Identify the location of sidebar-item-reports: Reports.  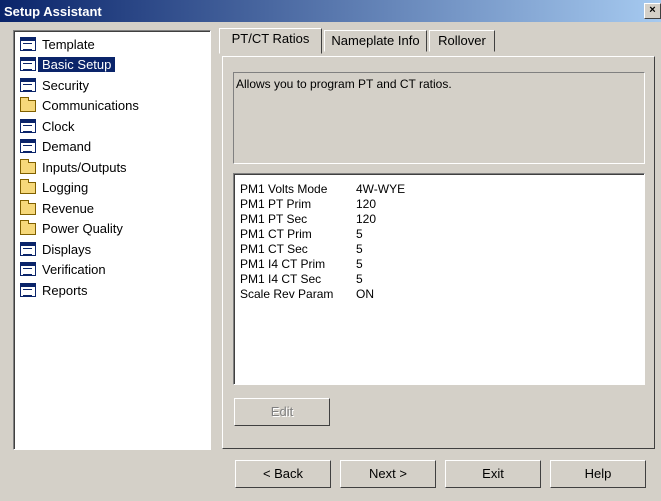
(113, 291).